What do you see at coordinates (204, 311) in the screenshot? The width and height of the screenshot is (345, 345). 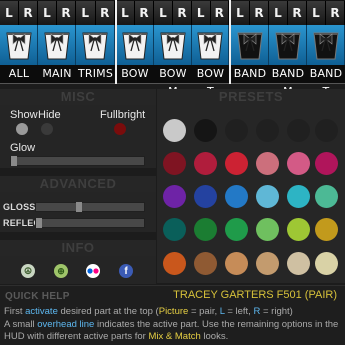 I see `help-text-part: = pair,` at bounding box center [204, 311].